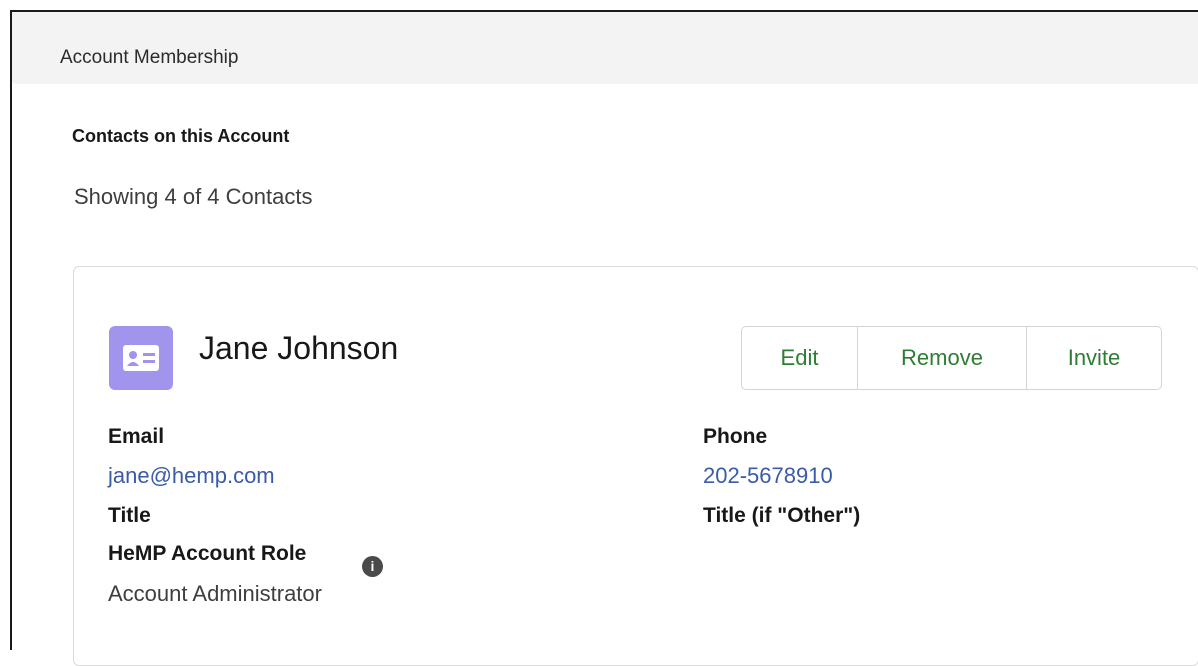  What do you see at coordinates (149, 57) in the screenshot?
I see `section-title: Account Membership` at bounding box center [149, 57].